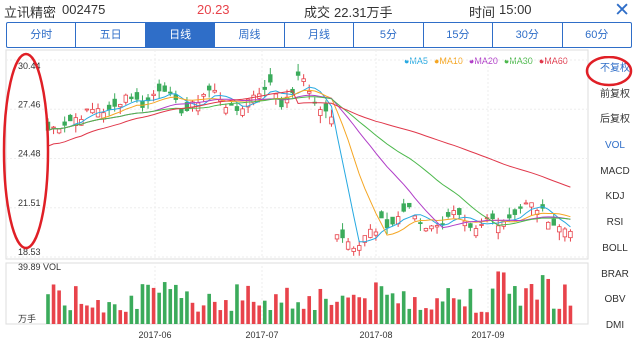 The height and width of the screenshot is (345, 640). Describe the element at coordinates (261, 335) in the screenshot. I see `date-tick: 2017-07` at that location.